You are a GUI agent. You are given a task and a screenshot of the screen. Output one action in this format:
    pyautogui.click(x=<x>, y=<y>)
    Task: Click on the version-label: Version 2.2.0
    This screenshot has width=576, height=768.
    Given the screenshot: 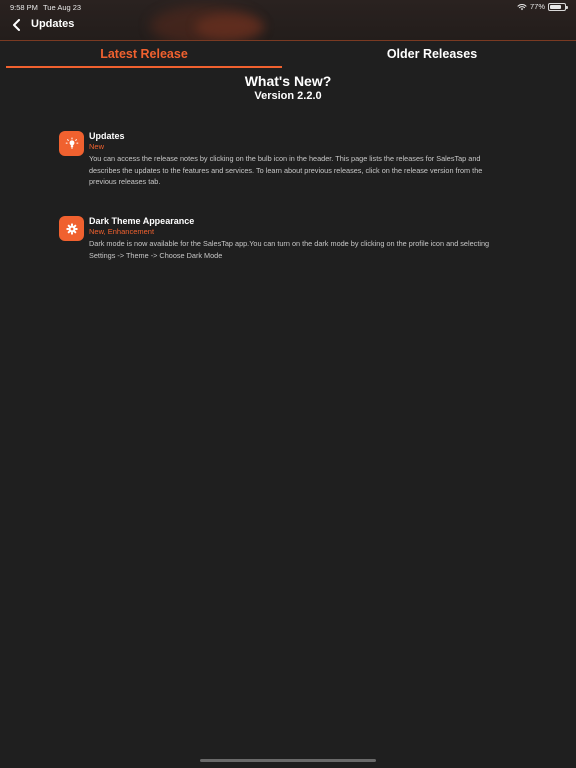 What is the action you would take?
    pyautogui.click(x=288, y=96)
    